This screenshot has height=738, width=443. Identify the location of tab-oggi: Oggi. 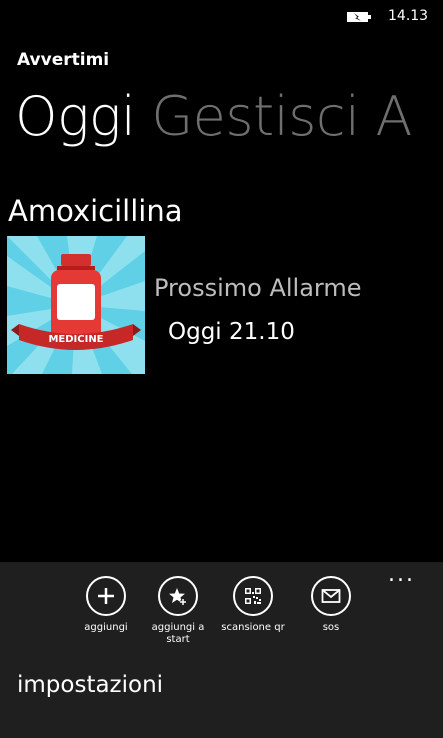
(75, 117).